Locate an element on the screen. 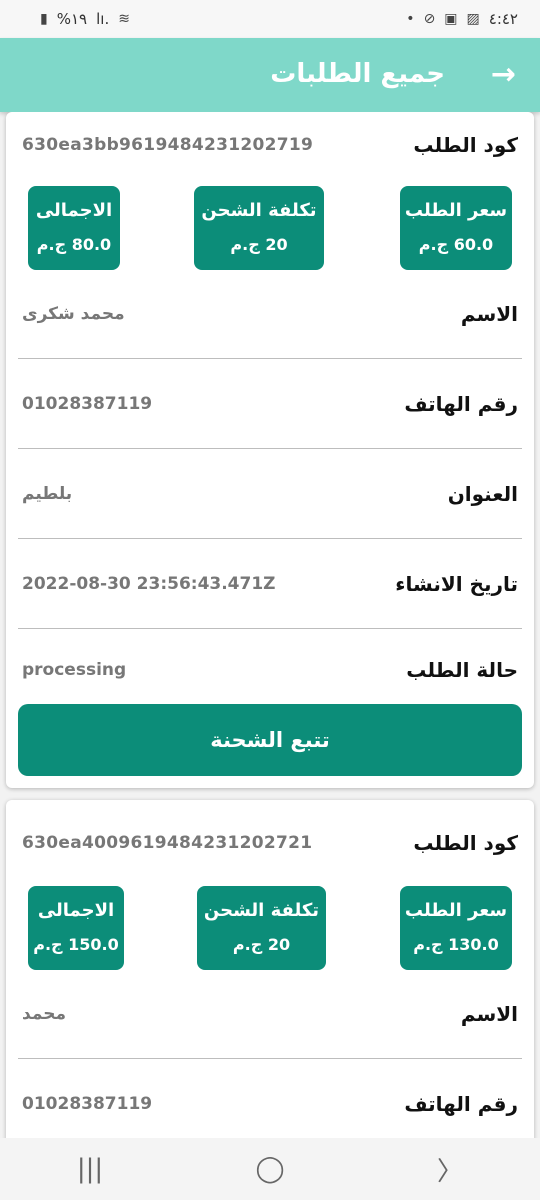 This screenshot has width=540, height=1200. name-value: محمد شكرى is located at coordinates (73, 314).